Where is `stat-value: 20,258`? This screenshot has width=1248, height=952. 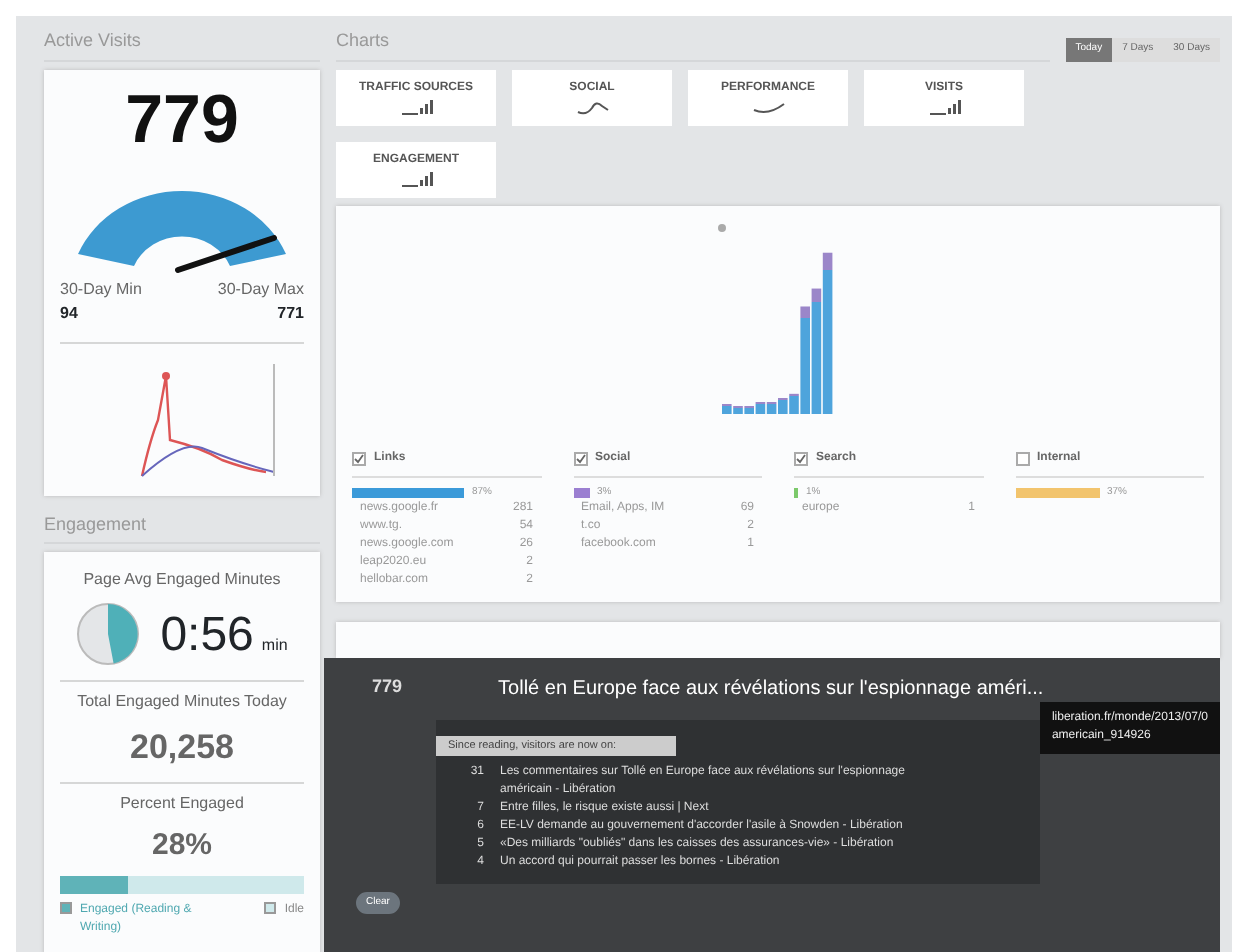
stat-value: 20,258 is located at coordinates (182, 748).